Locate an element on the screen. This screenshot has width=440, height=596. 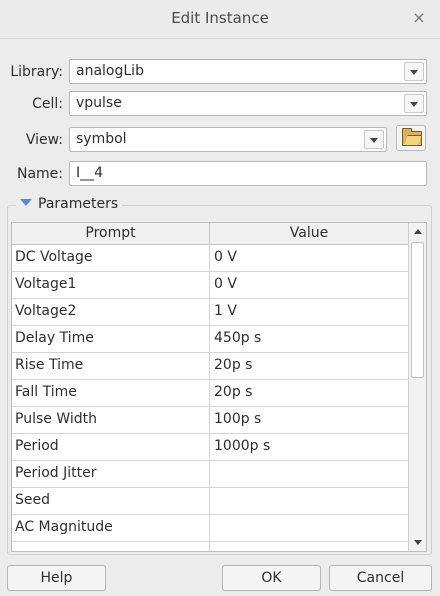
table-row: Voltage2 1 V is located at coordinates (210, 312).